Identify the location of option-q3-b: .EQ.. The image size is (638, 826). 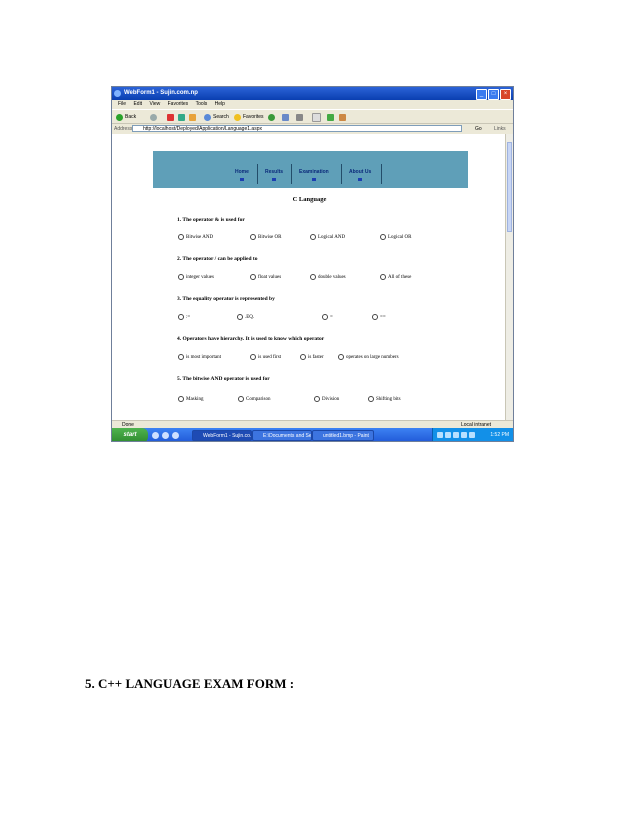
(245, 317).